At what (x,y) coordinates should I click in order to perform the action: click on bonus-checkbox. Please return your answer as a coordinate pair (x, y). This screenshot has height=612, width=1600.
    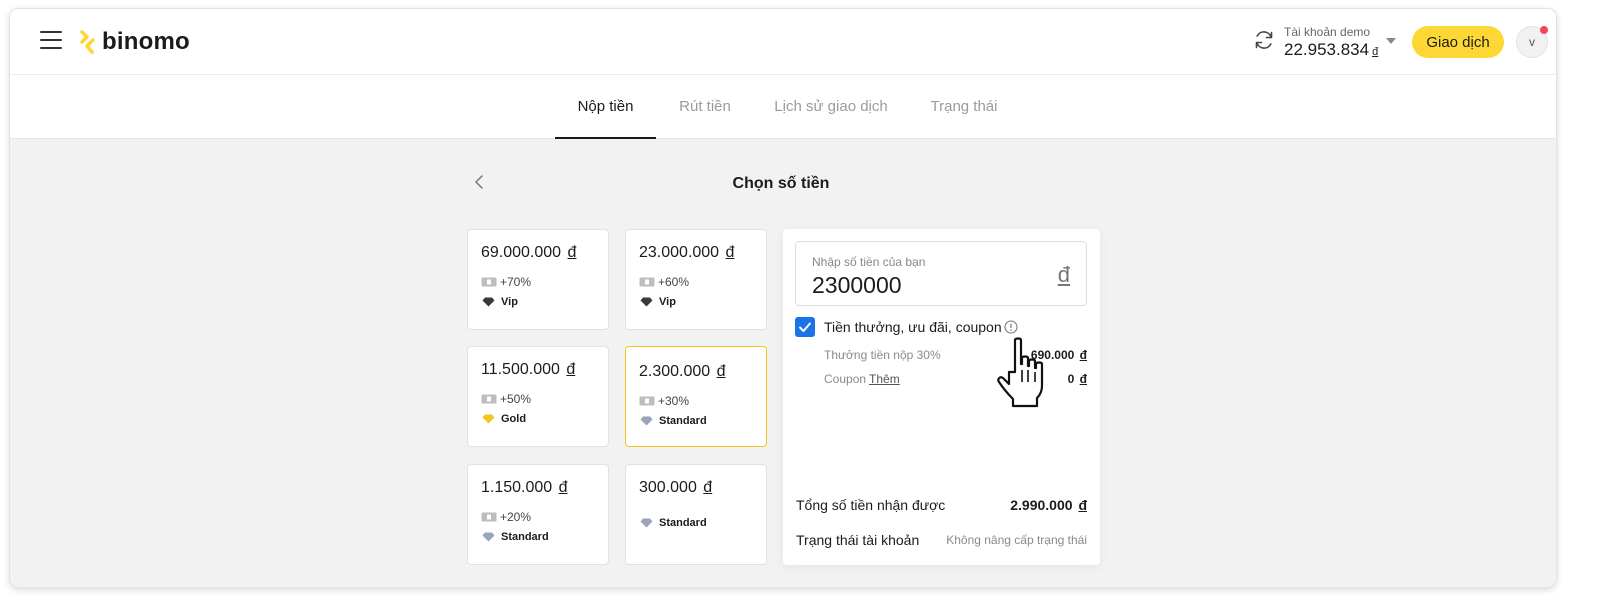
    Looking at the image, I should click on (805, 327).